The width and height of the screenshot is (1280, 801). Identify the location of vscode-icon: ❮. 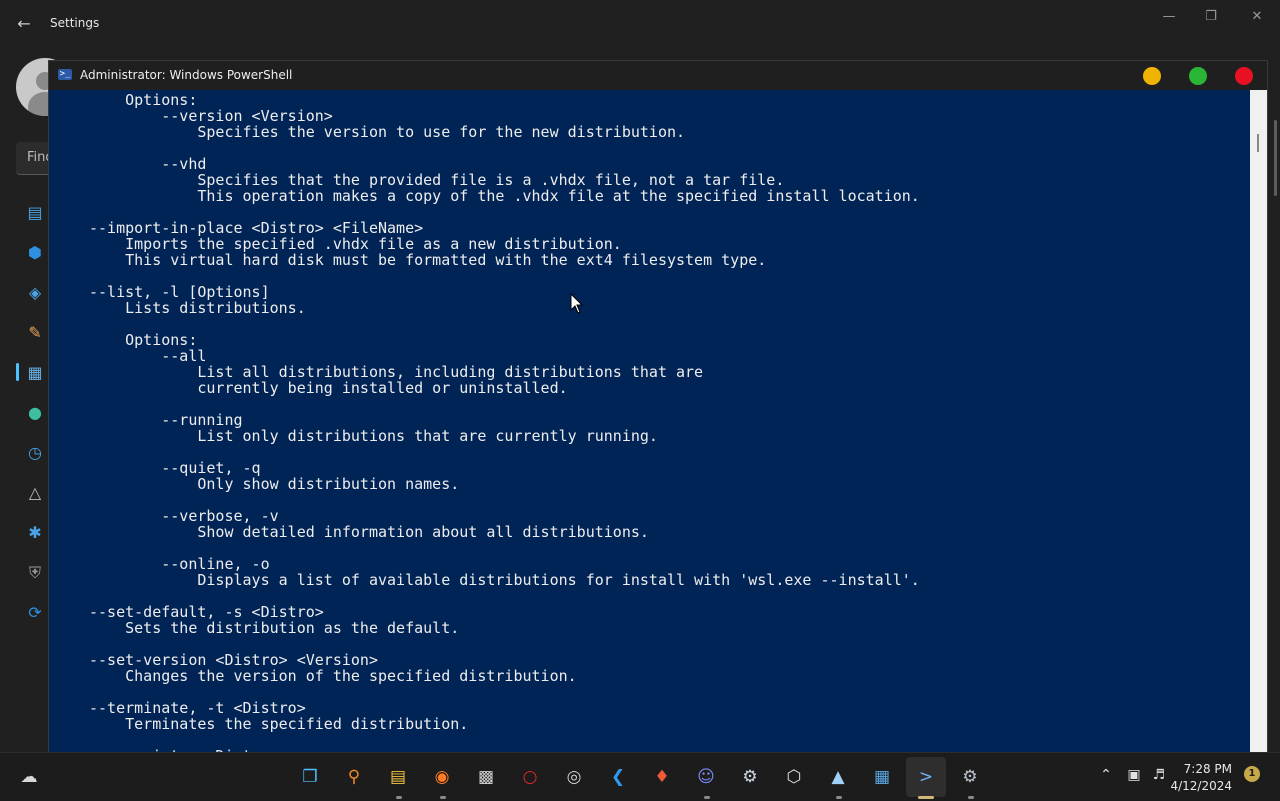
(618, 777).